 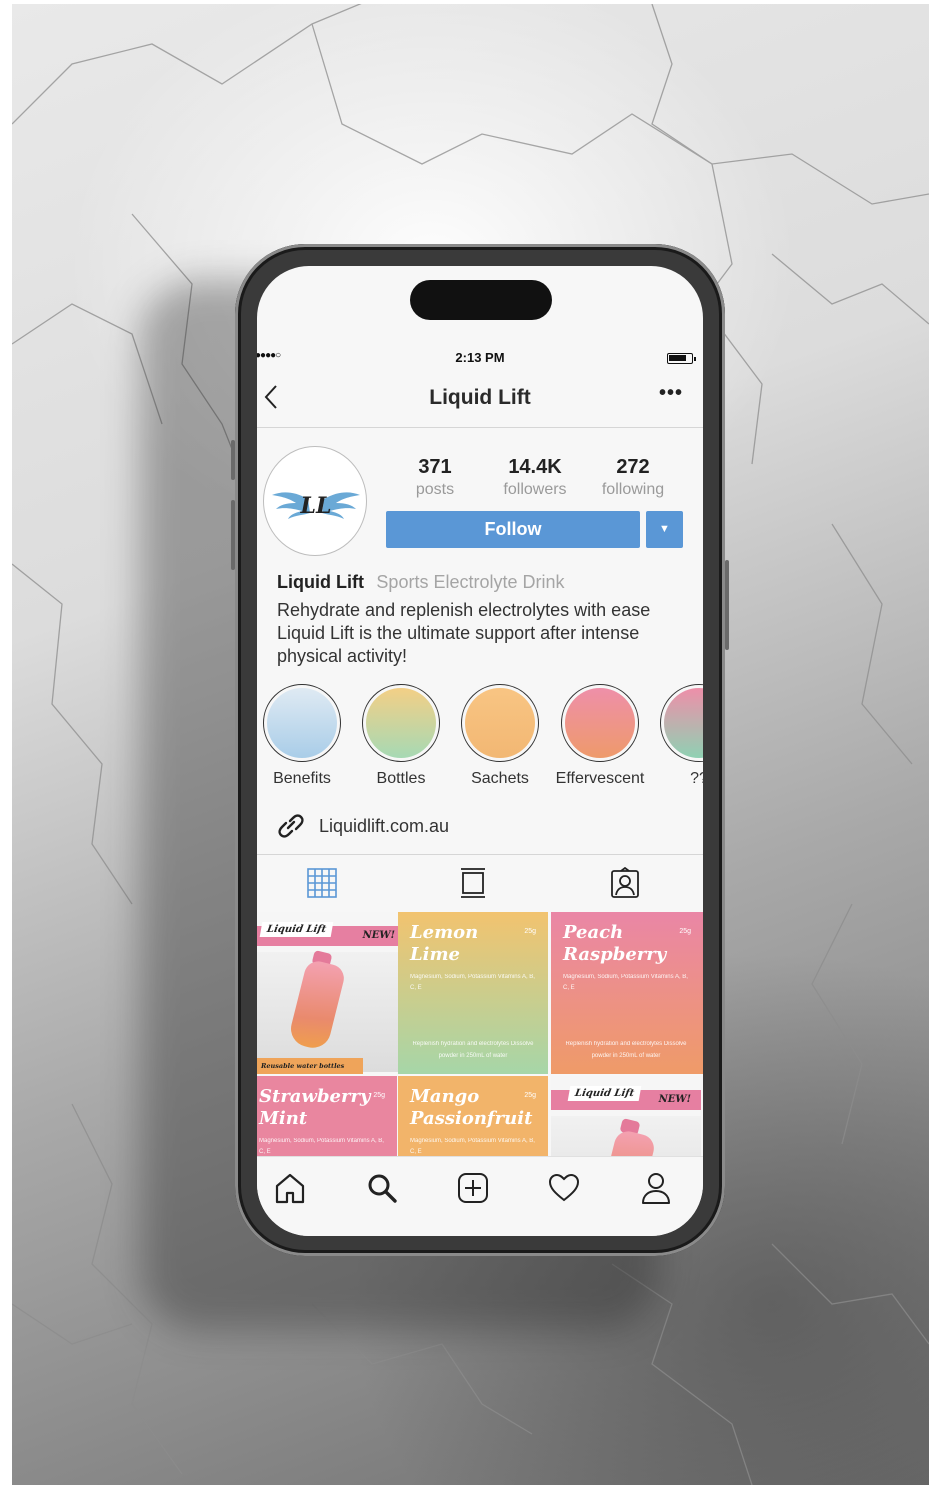 I want to click on status-time: 2:13 PM, so click(x=480, y=357).